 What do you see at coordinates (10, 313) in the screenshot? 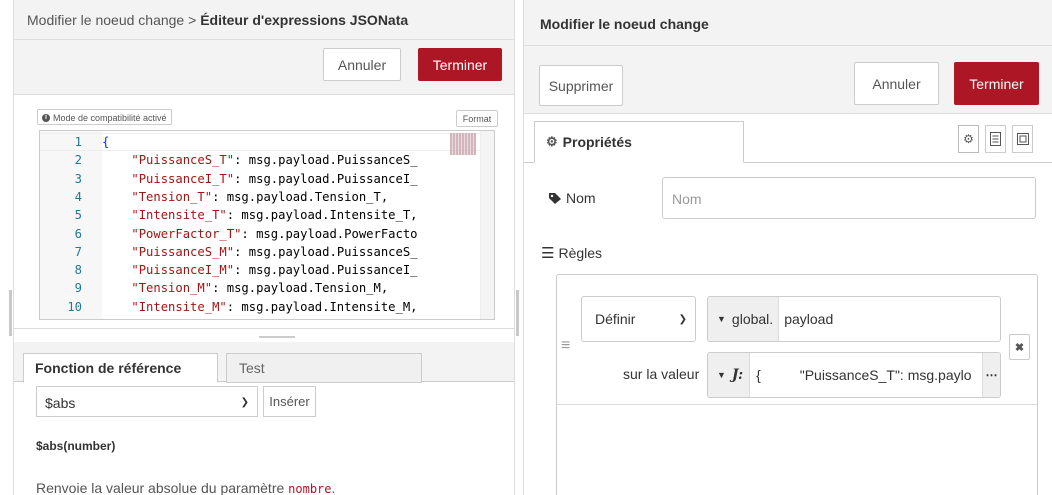
I see `left-resize-handle` at bounding box center [10, 313].